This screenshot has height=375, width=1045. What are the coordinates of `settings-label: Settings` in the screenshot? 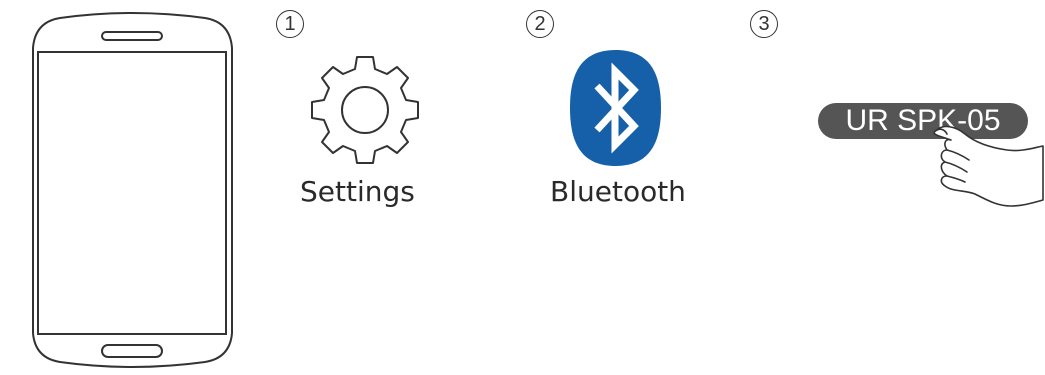 It's located at (357, 191).